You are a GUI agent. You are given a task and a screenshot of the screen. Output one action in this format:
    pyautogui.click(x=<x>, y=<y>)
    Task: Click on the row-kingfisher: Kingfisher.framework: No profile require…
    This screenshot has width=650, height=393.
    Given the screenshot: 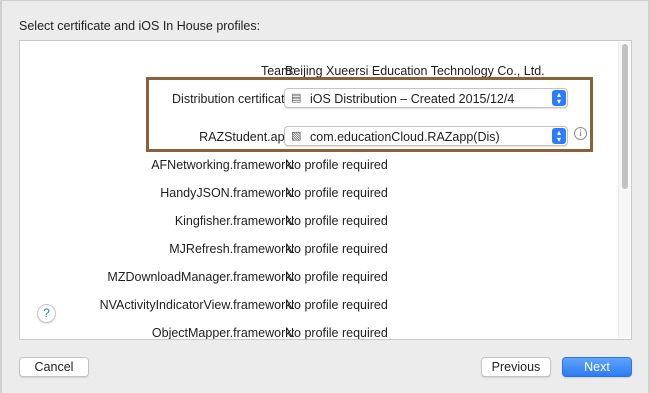 What is the action you would take?
    pyautogui.click(x=320, y=222)
    